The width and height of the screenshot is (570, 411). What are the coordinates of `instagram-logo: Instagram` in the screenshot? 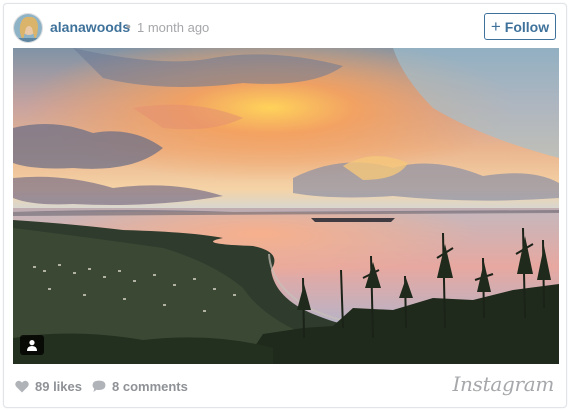 It's located at (503, 384).